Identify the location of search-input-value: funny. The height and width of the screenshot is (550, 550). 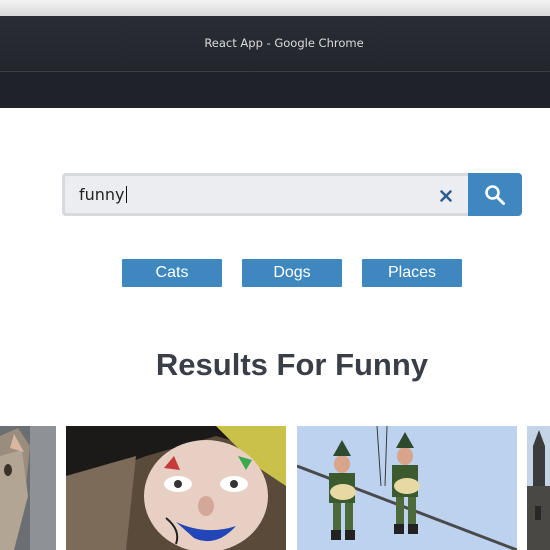
(103, 194).